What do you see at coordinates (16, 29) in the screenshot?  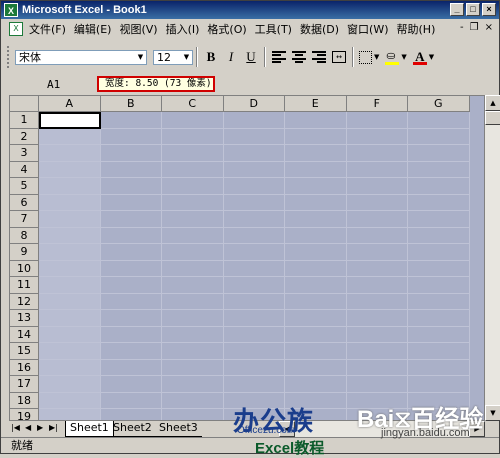 I see `workbook-icon: X` at bounding box center [16, 29].